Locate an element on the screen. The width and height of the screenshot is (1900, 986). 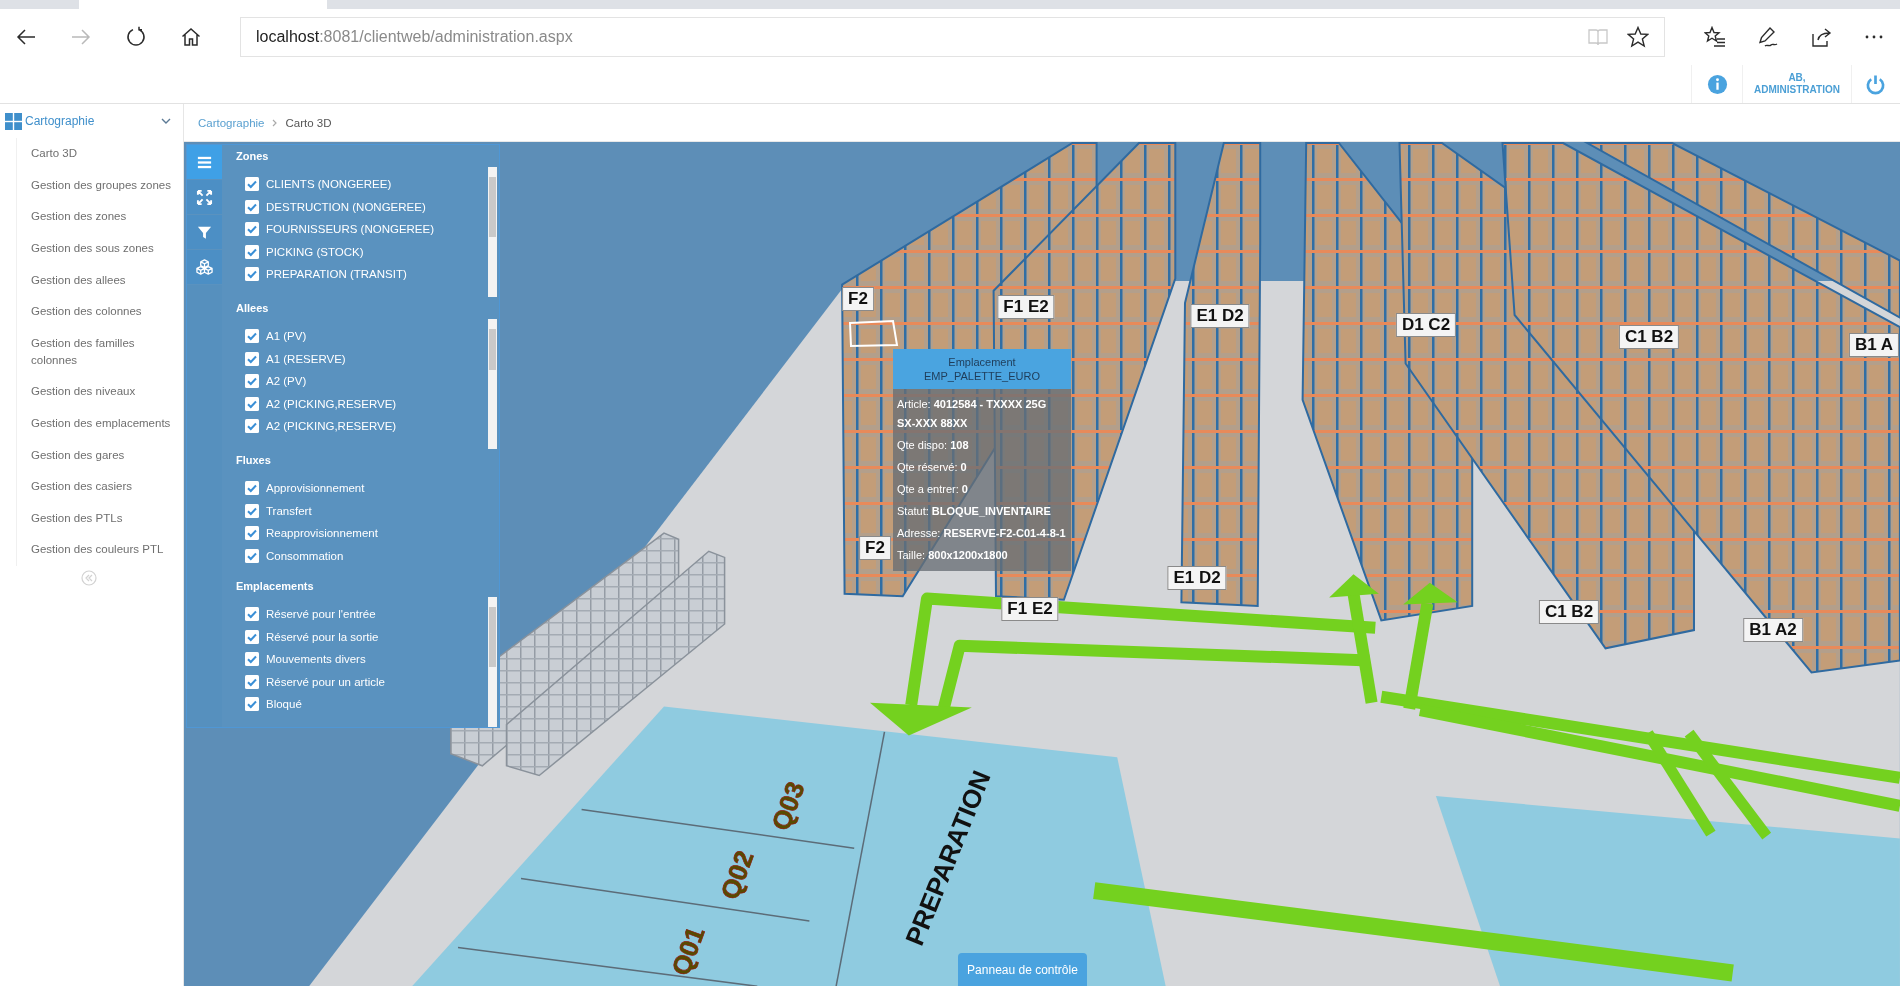
rack-label: D1 C2 is located at coordinates (1426, 325).